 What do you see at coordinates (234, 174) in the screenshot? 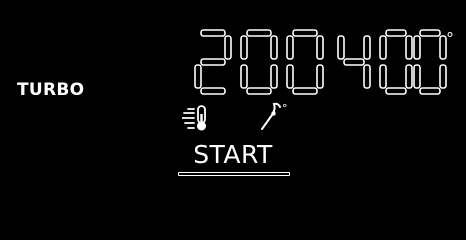
I see `start-button-underline` at bounding box center [234, 174].